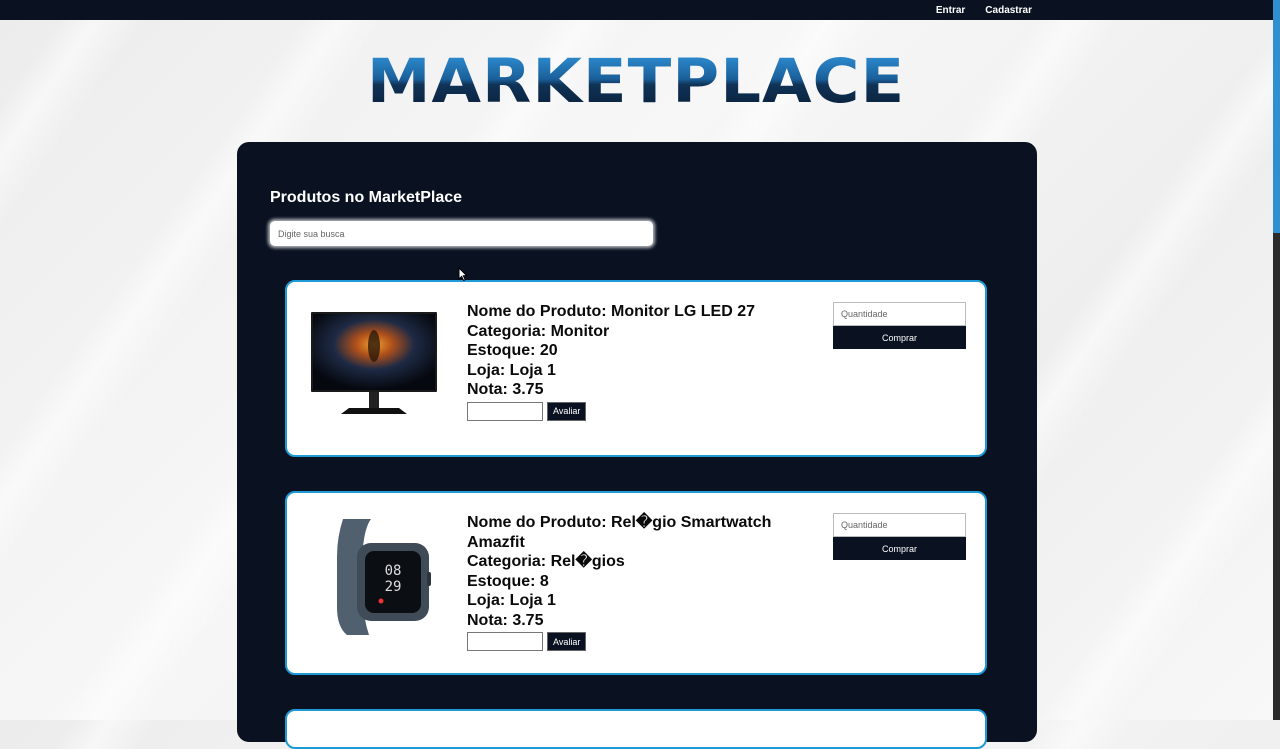 Image resolution: width=1280 pixels, height=749 pixels. I want to click on product-stock: Estoque: 8, so click(508, 581).